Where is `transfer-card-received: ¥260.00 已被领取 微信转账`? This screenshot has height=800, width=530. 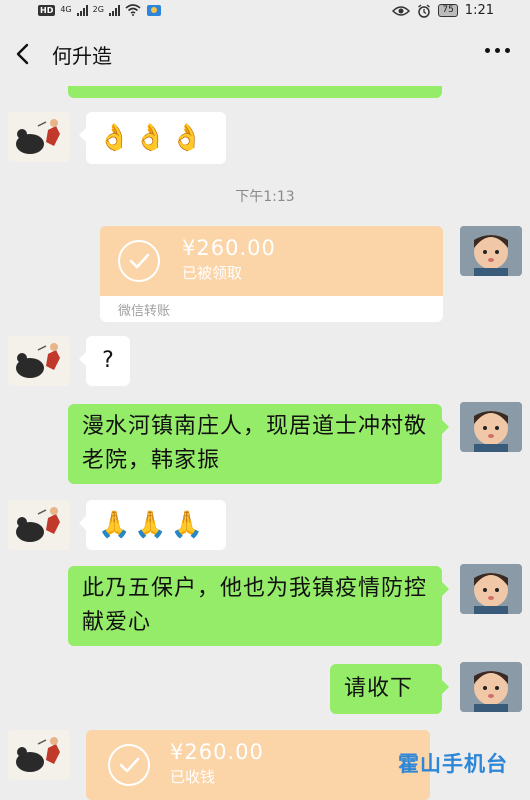 transfer-card-received: ¥260.00 已被领取 微信转账 is located at coordinates (271, 274).